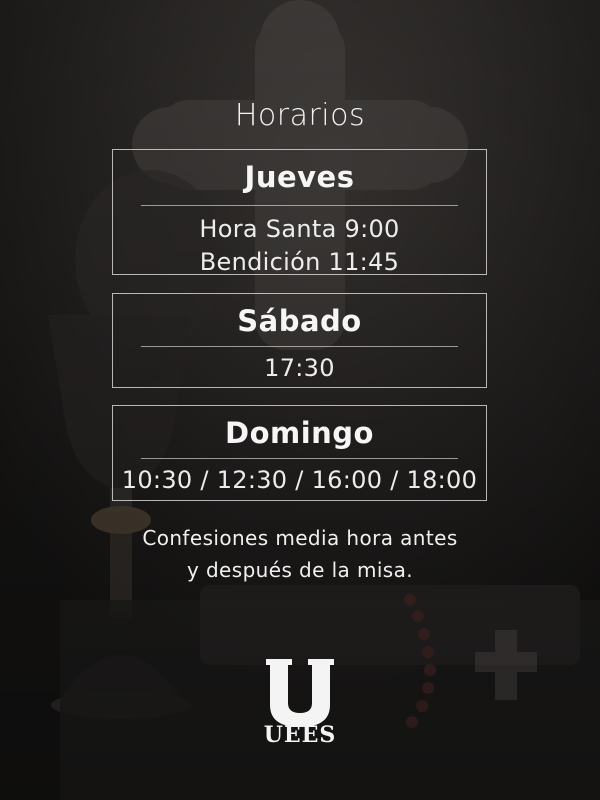  What do you see at coordinates (300, 538) in the screenshot?
I see `note-line: Confesiones media hora antes` at bounding box center [300, 538].